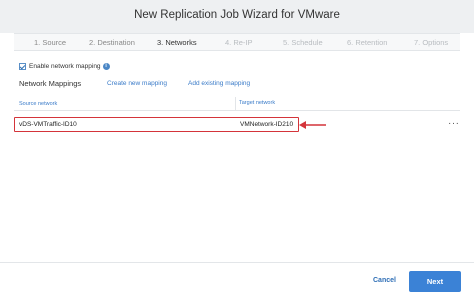 This screenshot has height=297, width=474. What do you see at coordinates (137, 83) in the screenshot?
I see `create-new-mapping-link: Create new mapping` at bounding box center [137, 83].